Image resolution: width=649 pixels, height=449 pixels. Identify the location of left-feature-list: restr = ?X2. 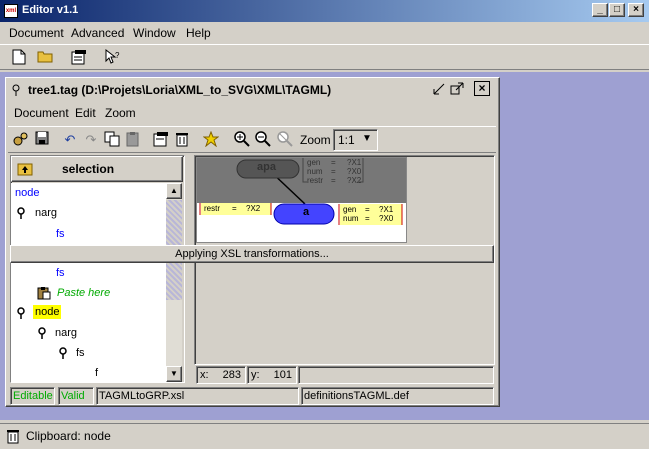
(232, 208).